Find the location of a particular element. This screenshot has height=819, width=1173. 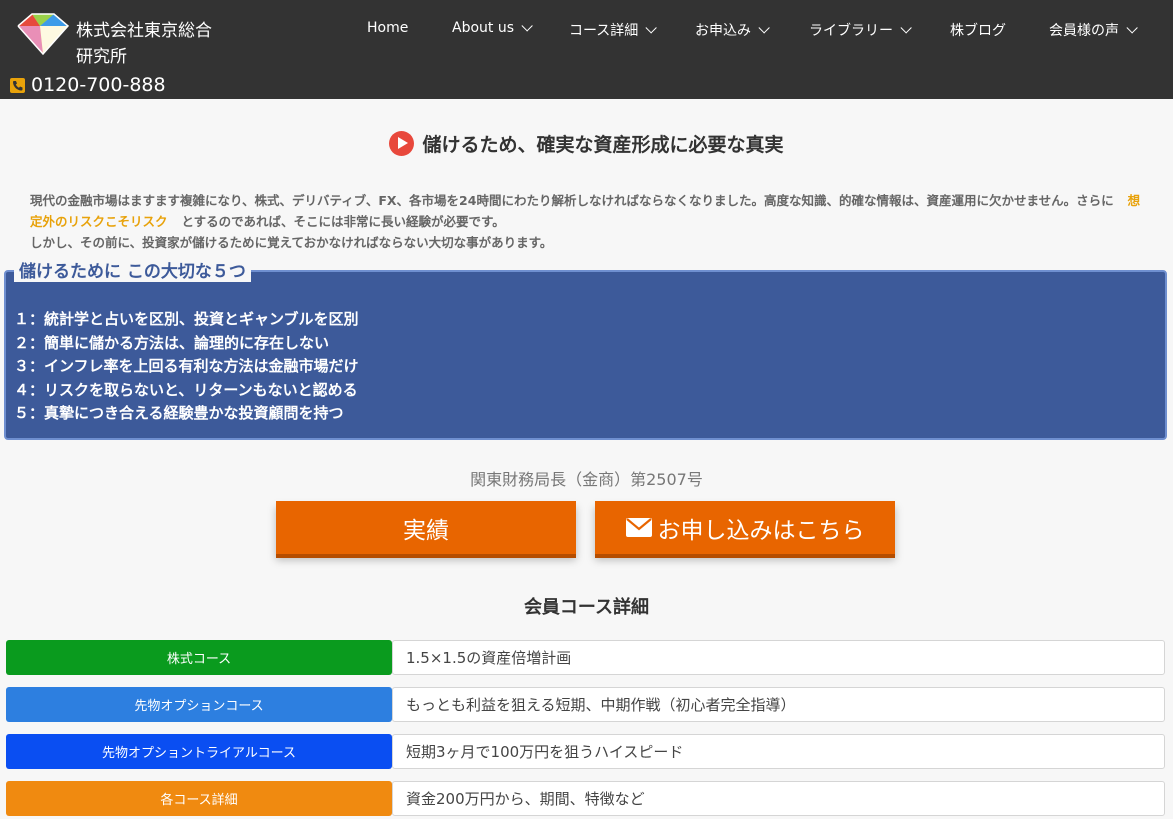

course-description: 1.5×1.5の資産倍増計画 is located at coordinates (778, 657).